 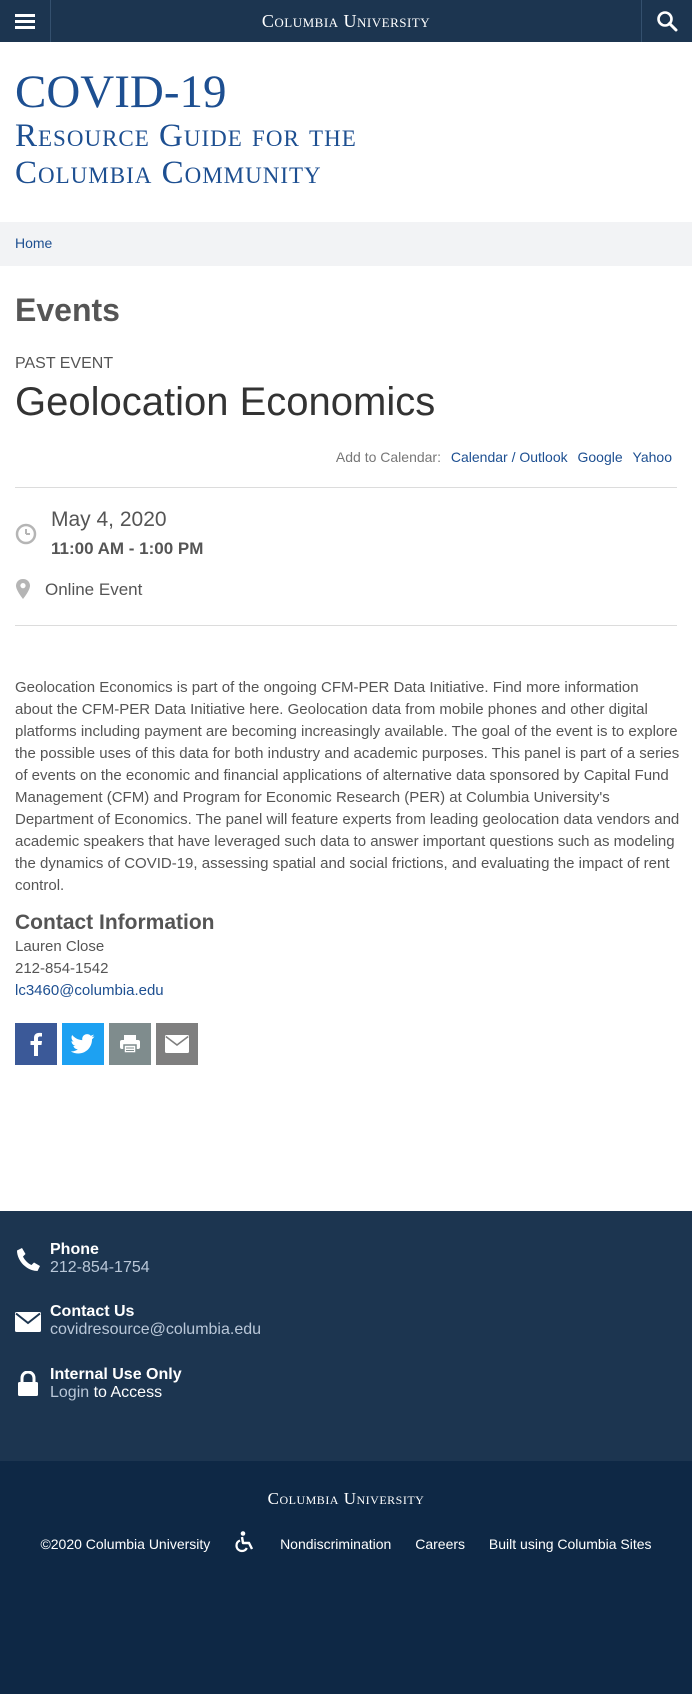 What do you see at coordinates (126, 1392) in the screenshot?
I see `footer-login-suffix: to Access` at bounding box center [126, 1392].